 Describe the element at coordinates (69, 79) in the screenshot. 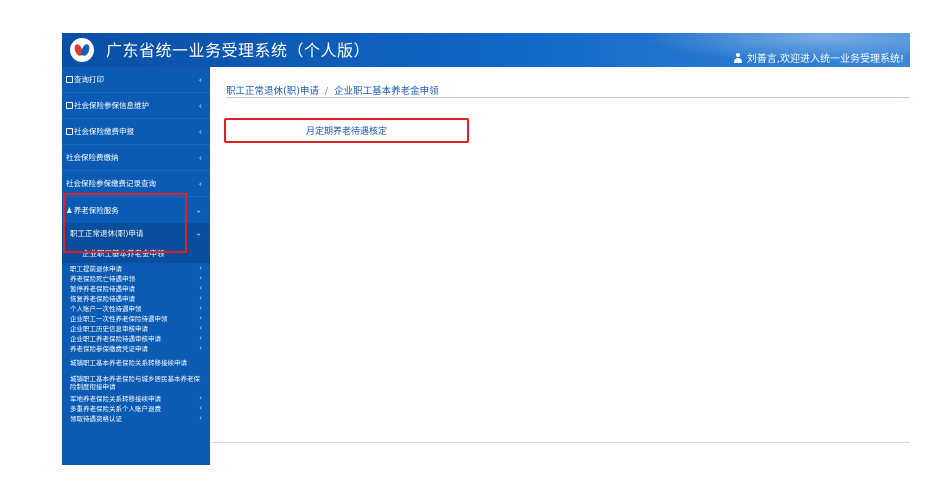

I see `printer-icon` at that location.